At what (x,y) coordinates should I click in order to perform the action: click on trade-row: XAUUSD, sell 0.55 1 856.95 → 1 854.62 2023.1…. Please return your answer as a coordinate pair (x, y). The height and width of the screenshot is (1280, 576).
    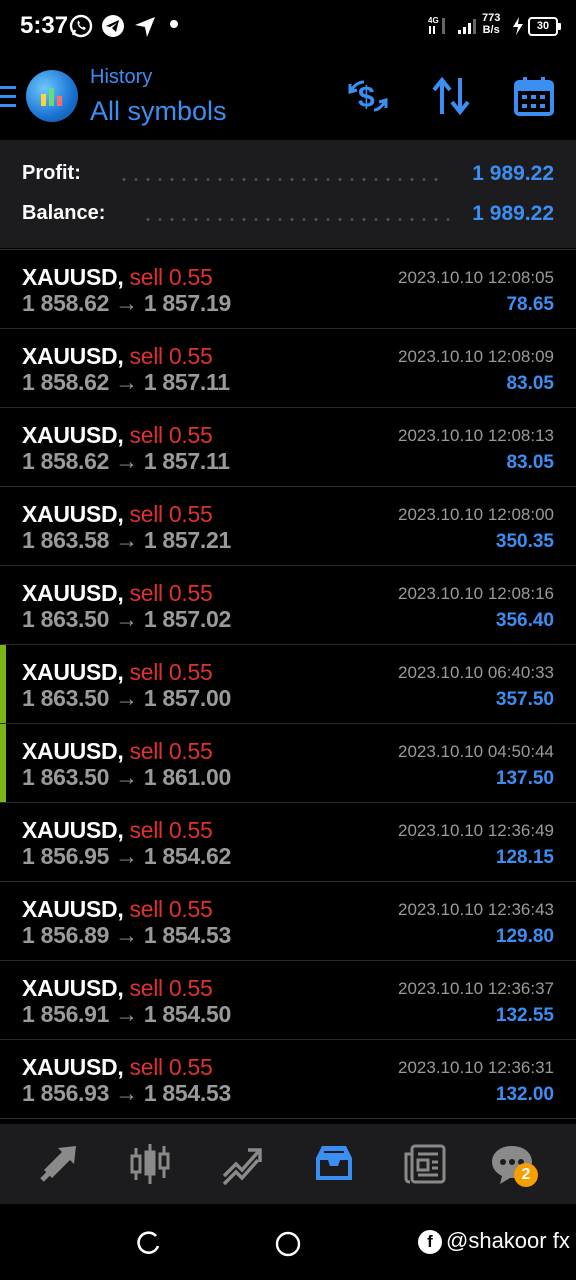
    Looking at the image, I should click on (288, 841).